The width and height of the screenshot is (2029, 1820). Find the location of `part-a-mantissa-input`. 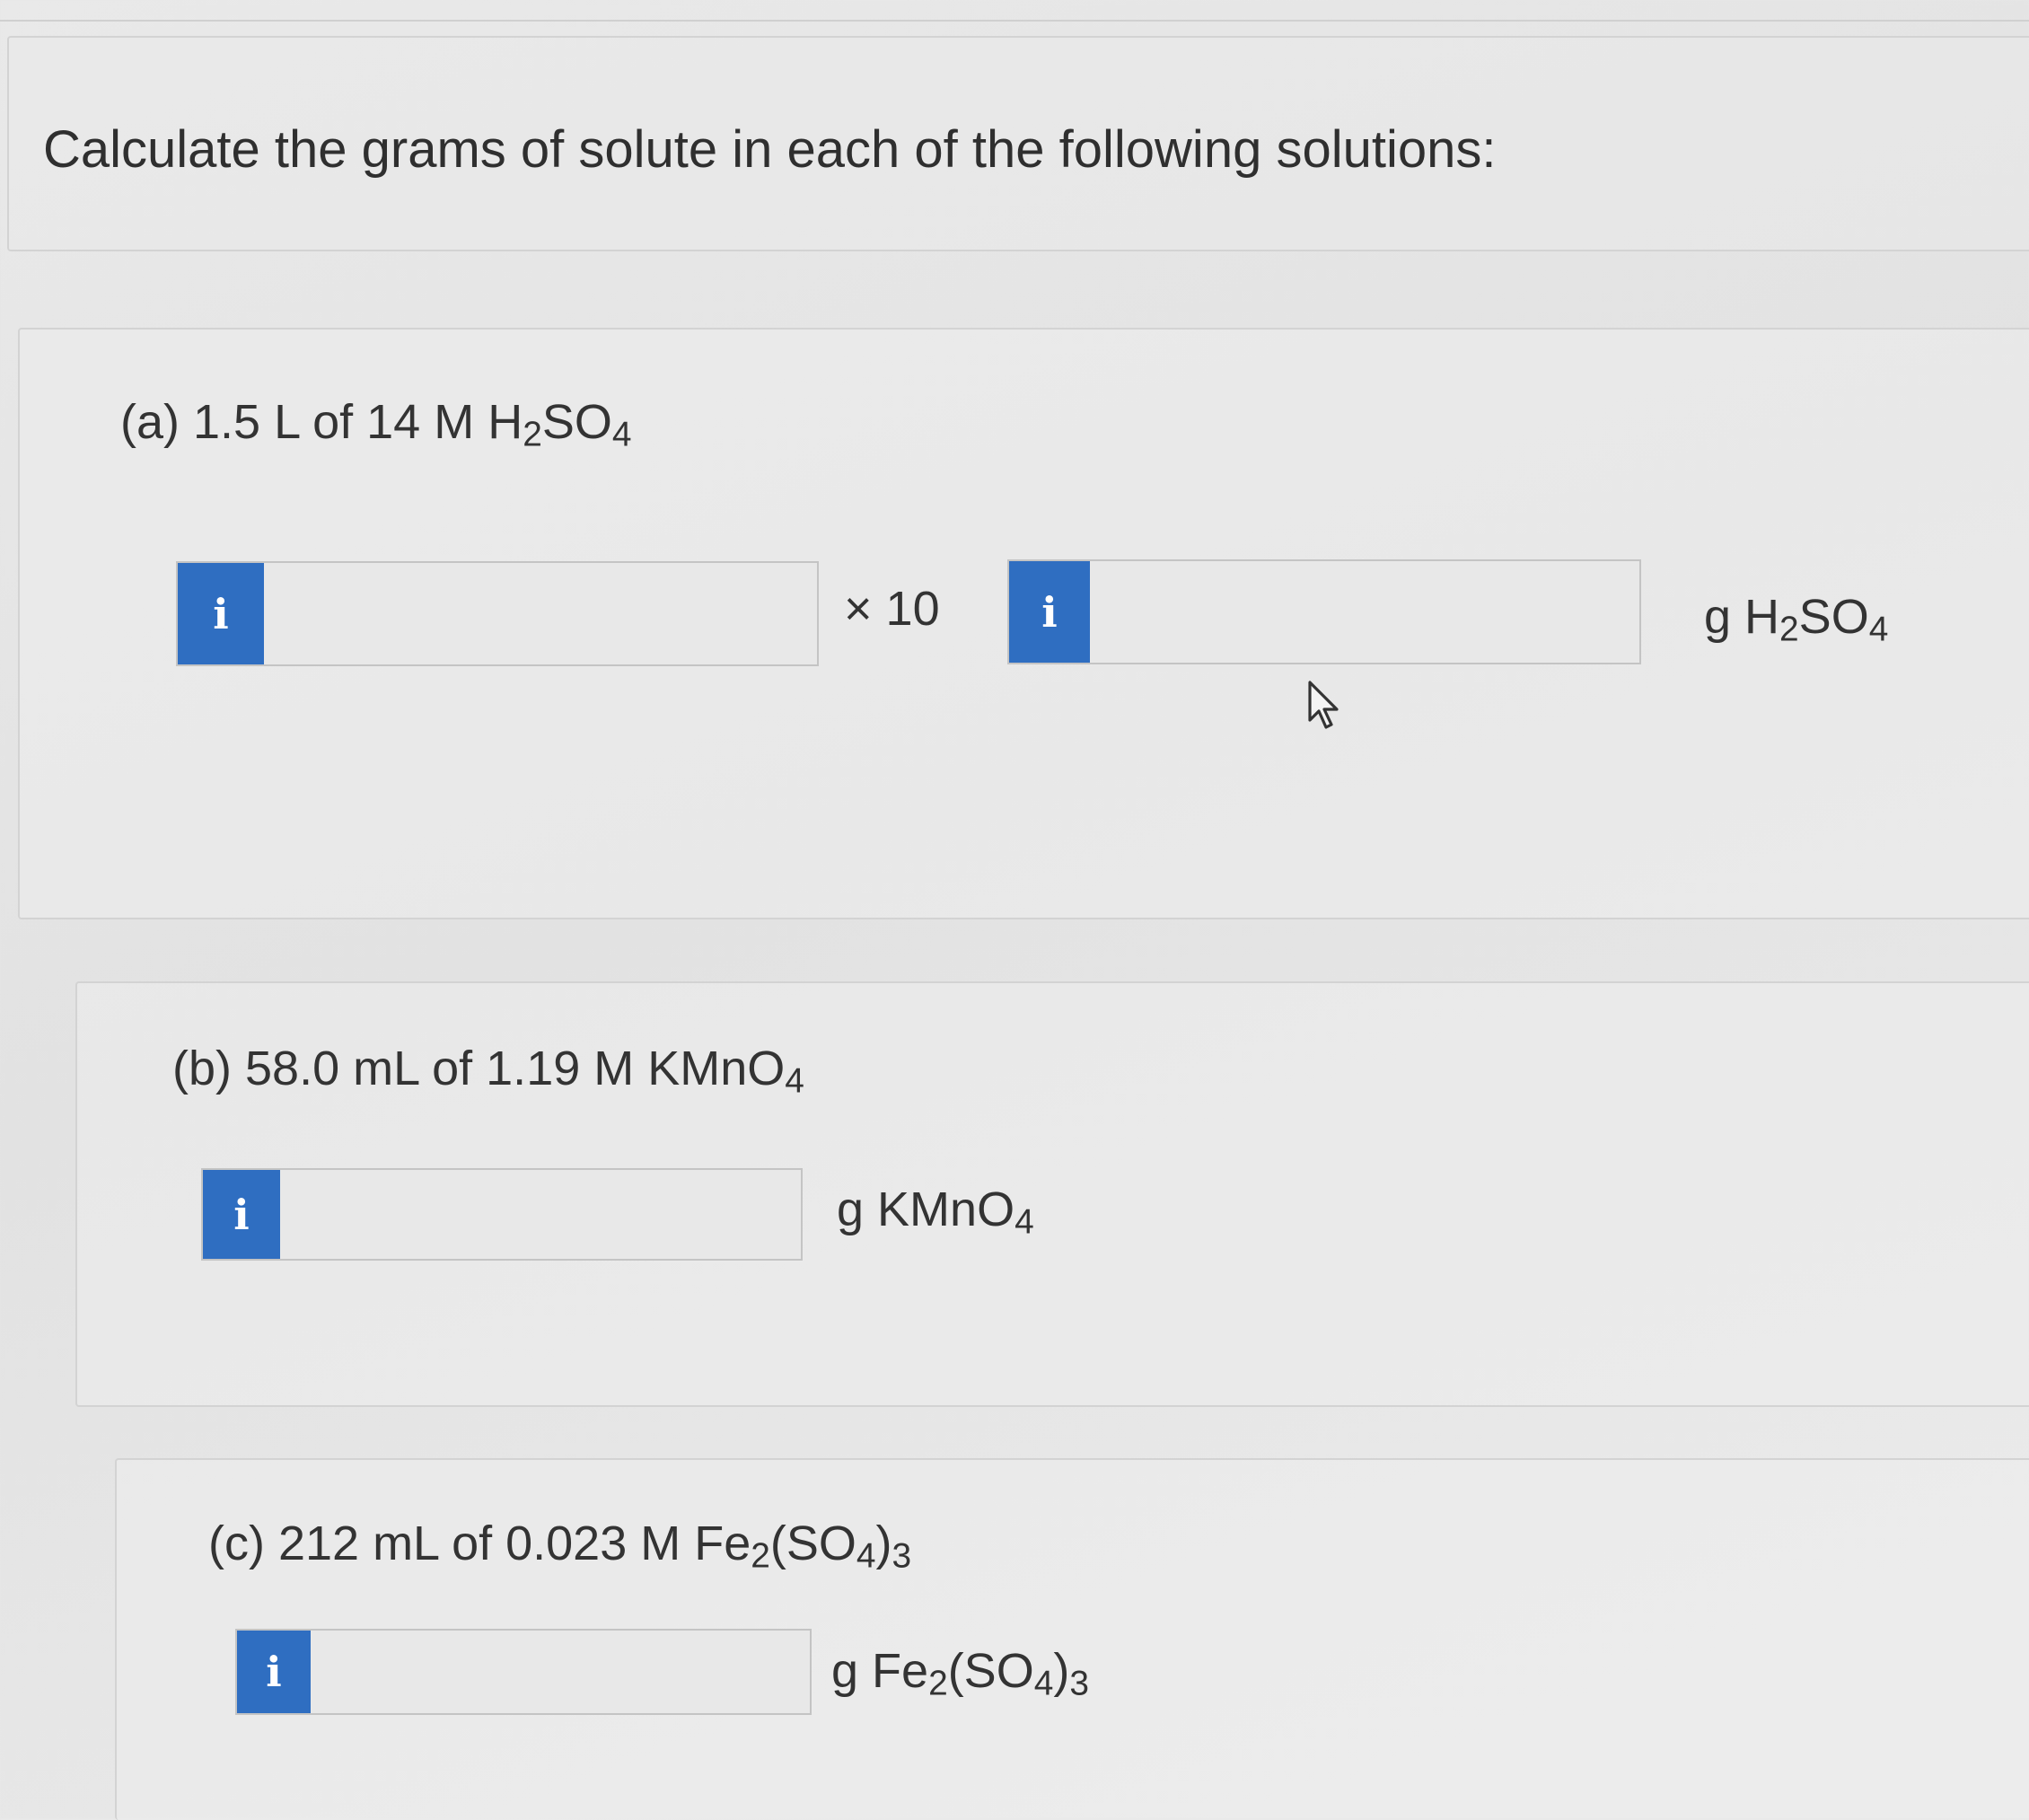

part-a-mantissa-input is located at coordinates (540, 614).